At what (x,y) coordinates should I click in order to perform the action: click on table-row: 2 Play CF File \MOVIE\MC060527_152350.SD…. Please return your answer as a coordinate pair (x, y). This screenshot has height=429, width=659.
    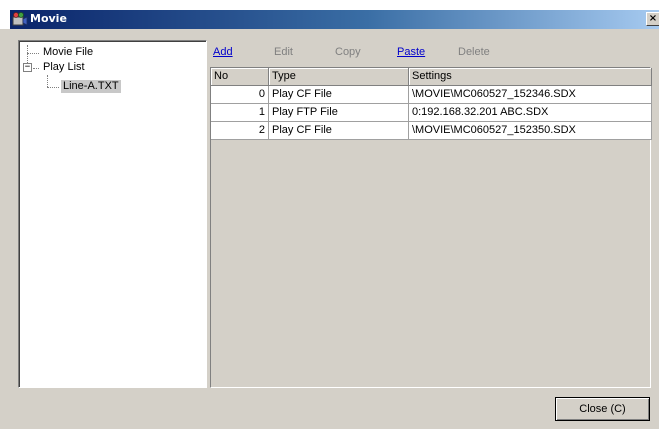
    Looking at the image, I should click on (431, 131).